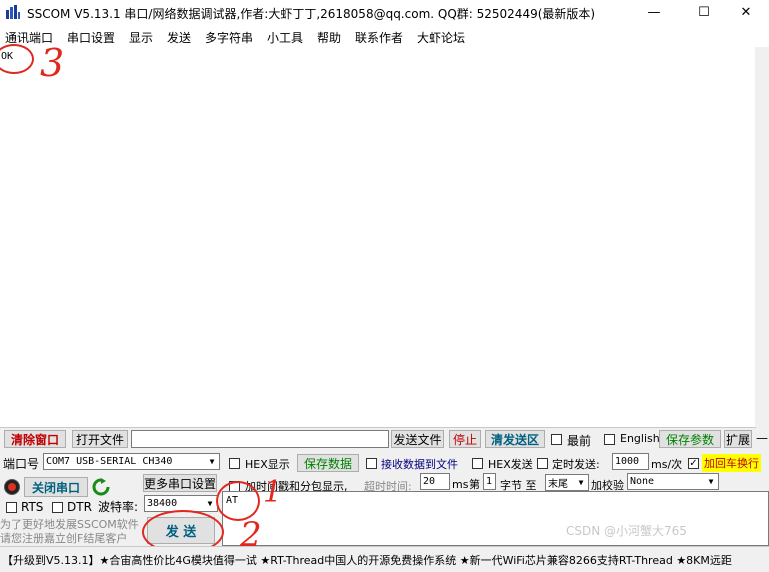  I want to click on segment-label: 第, so click(474, 484).